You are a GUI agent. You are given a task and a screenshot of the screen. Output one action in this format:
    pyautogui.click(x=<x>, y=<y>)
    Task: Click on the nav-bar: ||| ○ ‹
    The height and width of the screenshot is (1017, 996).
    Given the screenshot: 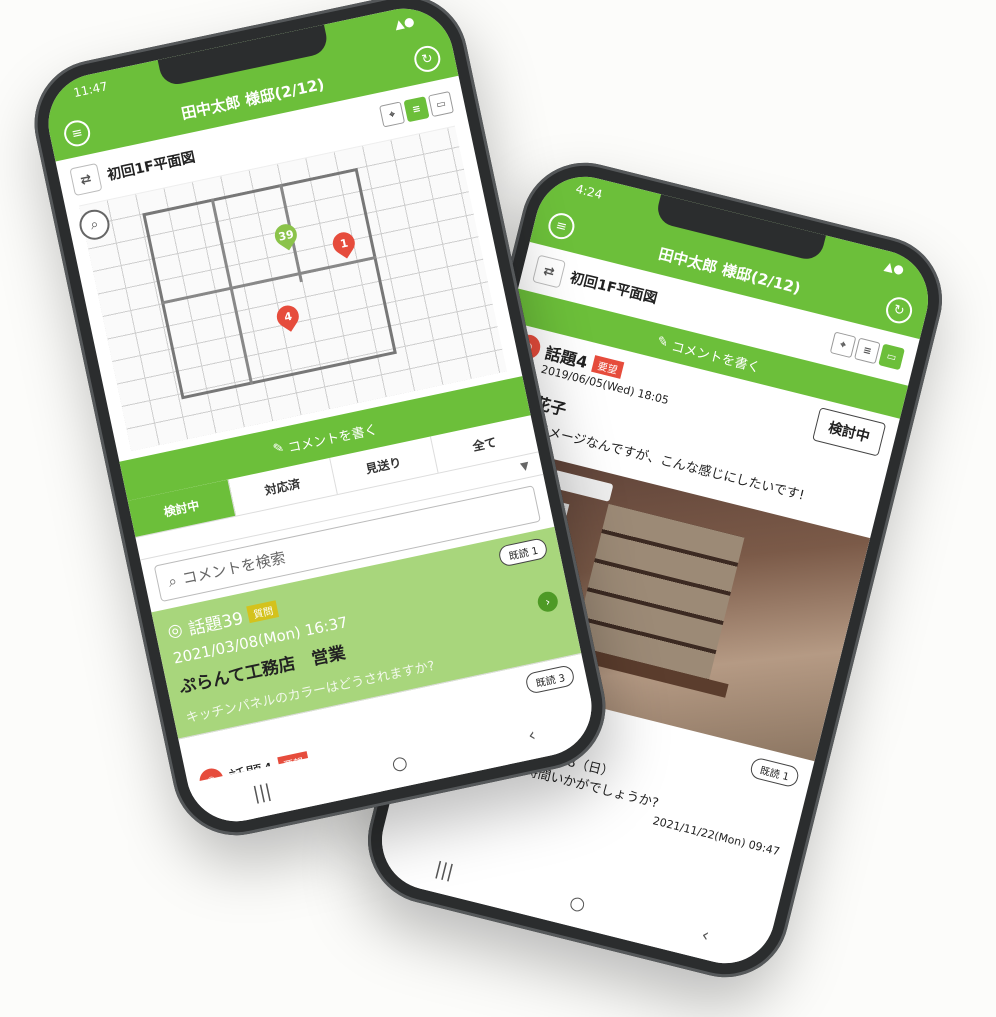 What is the action you would take?
    pyautogui.click(x=572, y=901)
    